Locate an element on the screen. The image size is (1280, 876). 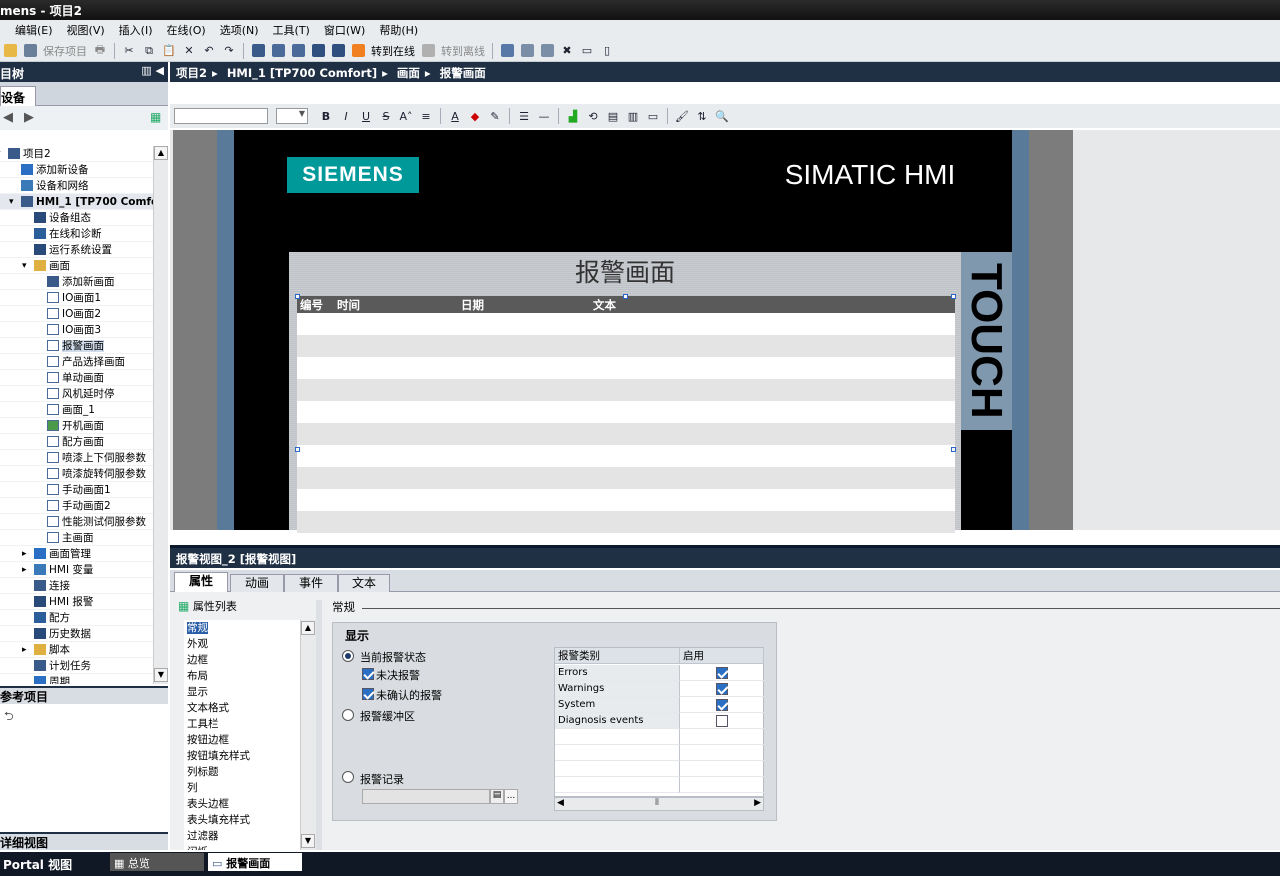
property-list-item: 布局 is located at coordinates (242, 676).